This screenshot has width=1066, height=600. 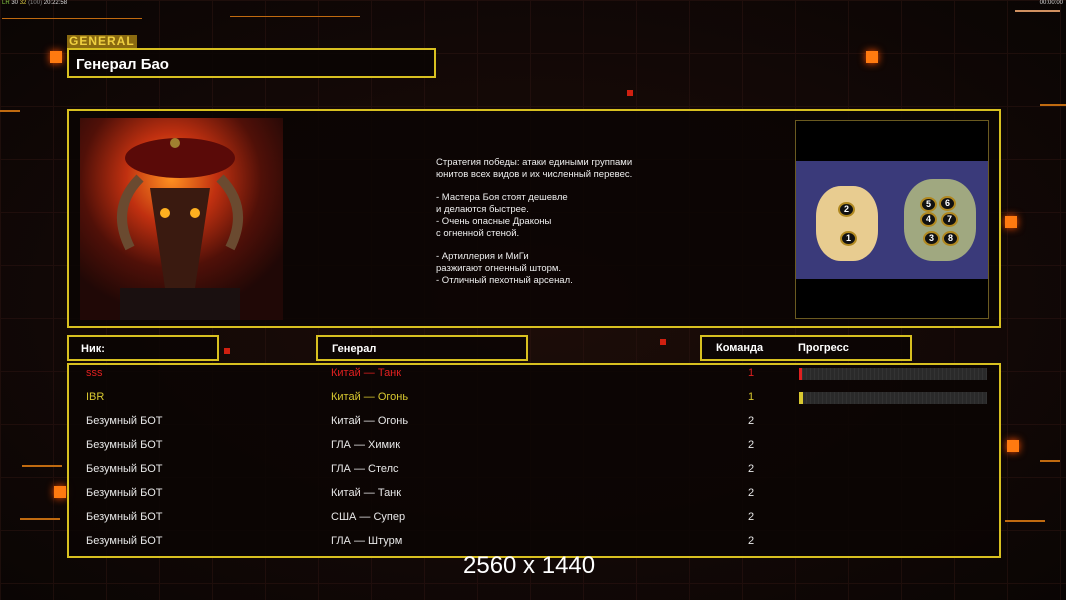 What do you see at coordinates (538, 497) in the screenshot?
I see `player-row: Безумный БОТ Китай — Танк 2` at bounding box center [538, 497].